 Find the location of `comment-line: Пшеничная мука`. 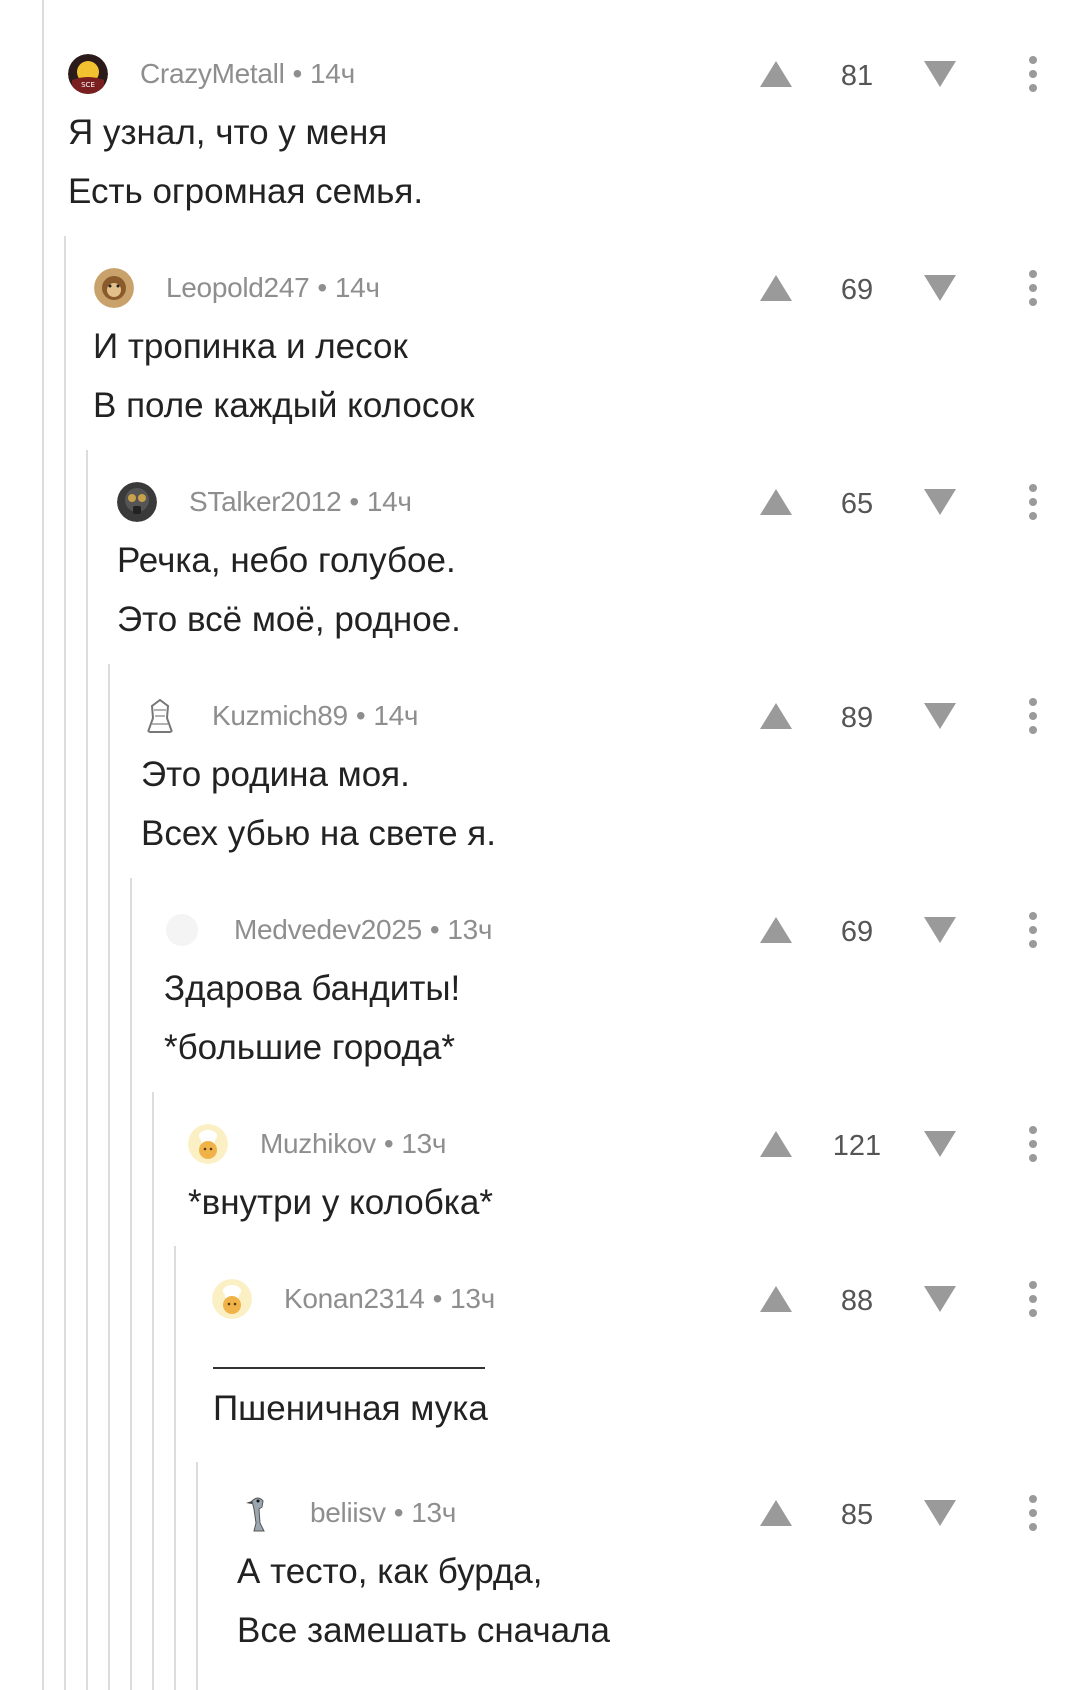

comment-line: Пшеничная мука is located at coordinates (350, 1408).